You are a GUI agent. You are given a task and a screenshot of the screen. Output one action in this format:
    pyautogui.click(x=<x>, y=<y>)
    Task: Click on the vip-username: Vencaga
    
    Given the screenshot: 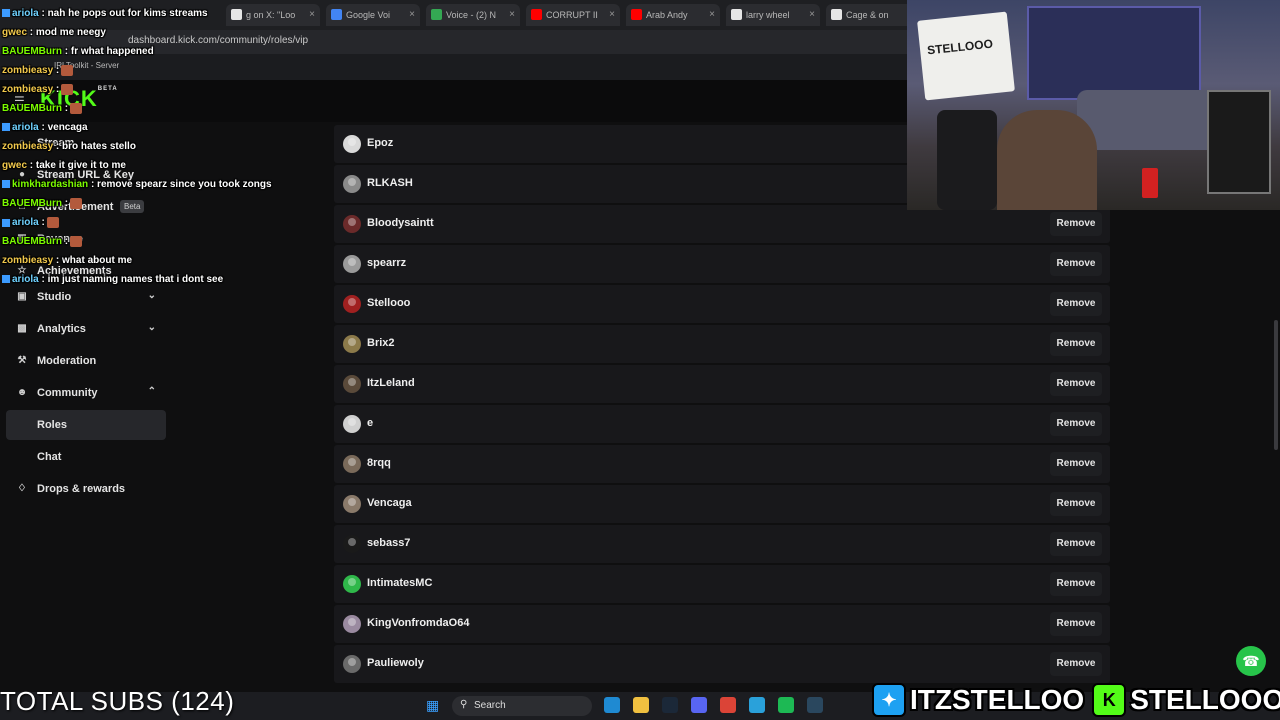 What is the action you would take?
    pyautogui.click(x=389, y=503)
    